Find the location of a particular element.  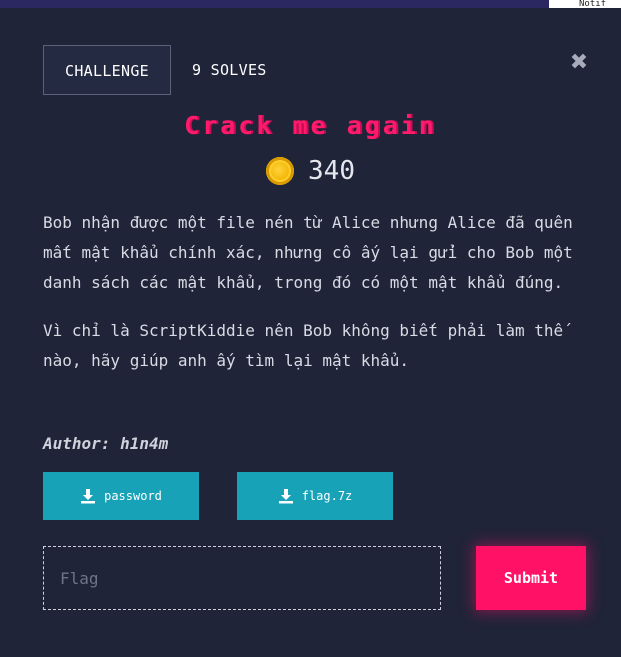

download-flag-button: flag.7z is located at coordinates (315, 496).